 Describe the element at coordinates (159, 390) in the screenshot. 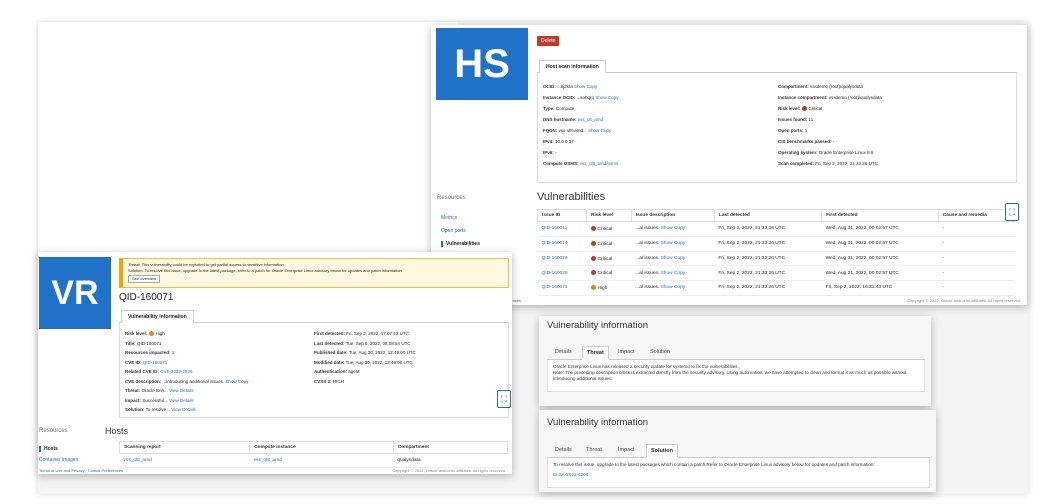

I see `info-row: Threat: Oracle Enh... View Details` at that location.